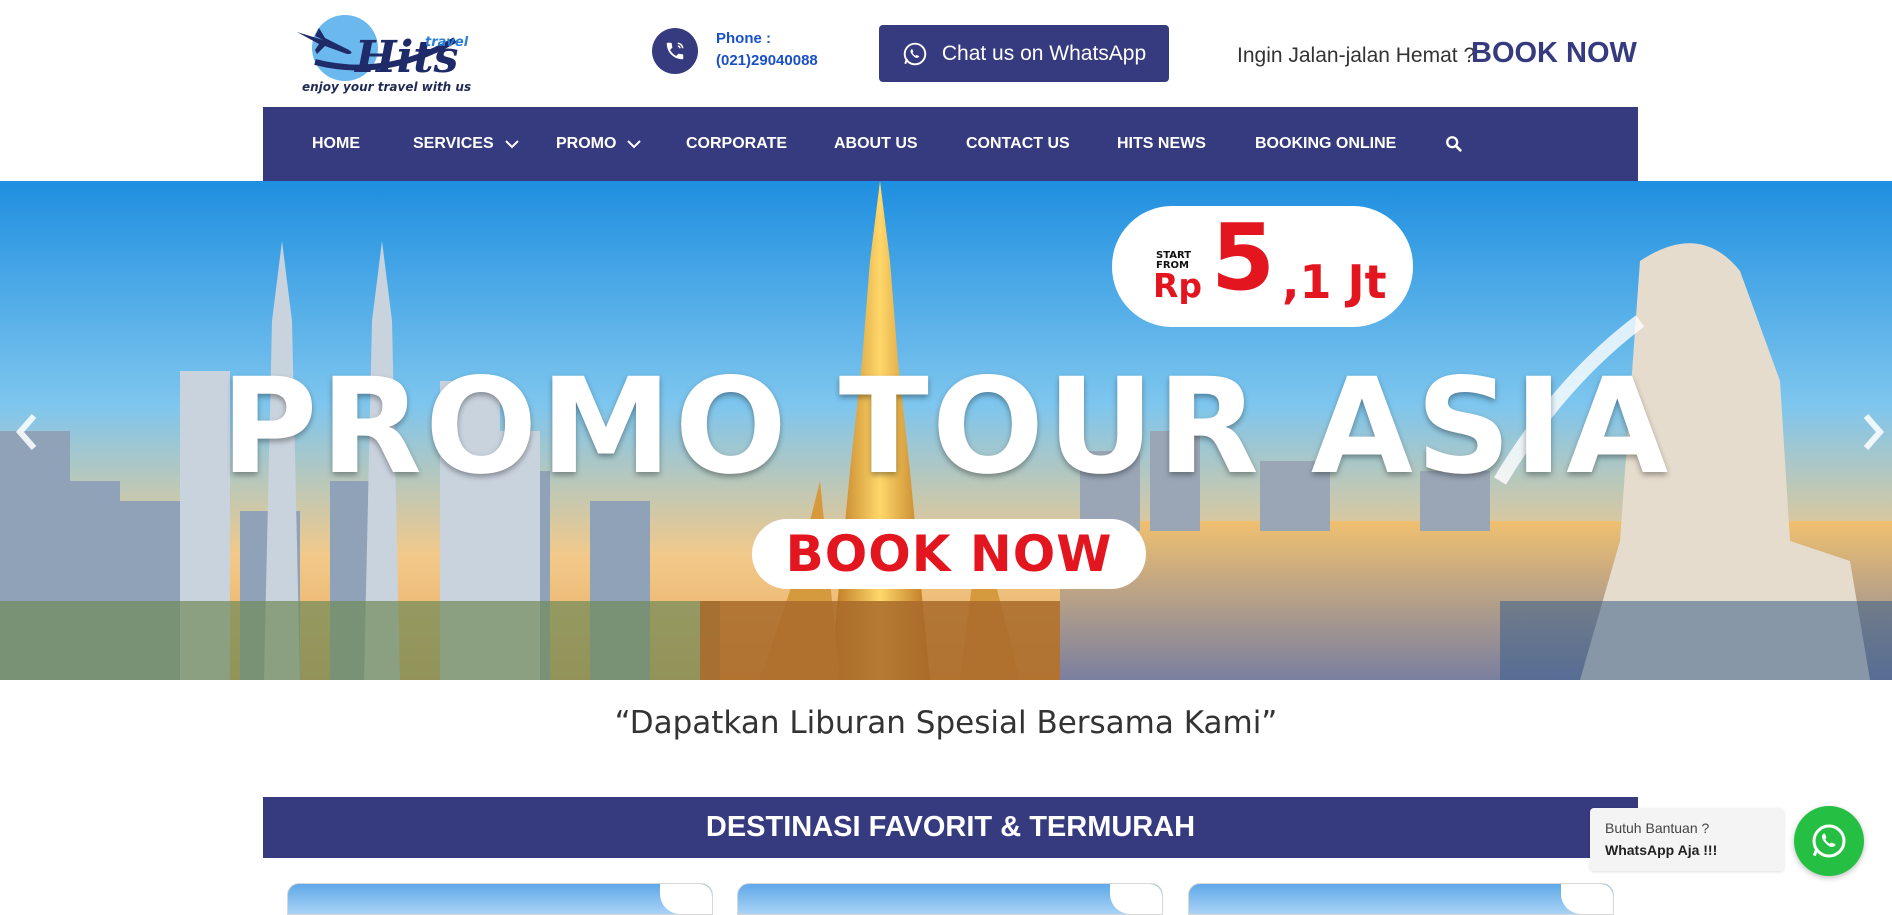  I want to click on help-line-1: Butuh Bantuan ?, so click(1657, 828).